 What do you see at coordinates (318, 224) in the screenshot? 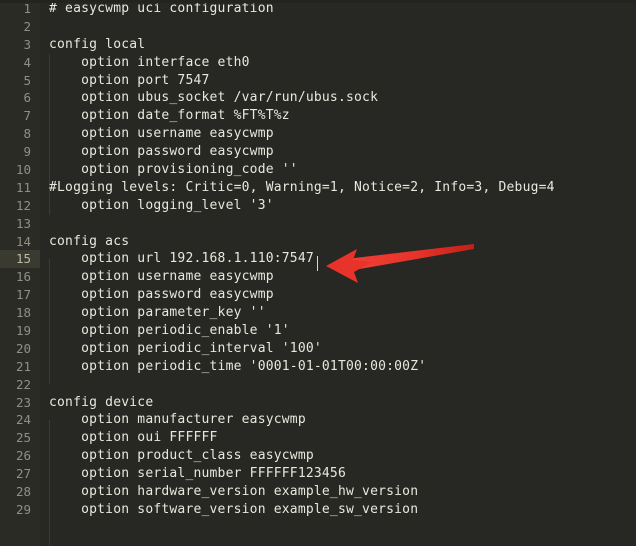
I see `code-line: 13` at bounding box center [318, 224].